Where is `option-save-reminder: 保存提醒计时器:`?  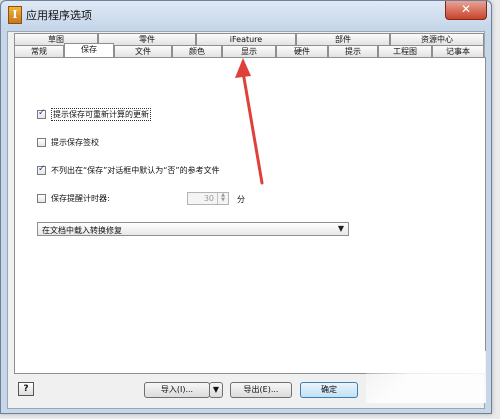 option-save-reminder: 保存提醒计时器: is located at coordinates (73, 198).